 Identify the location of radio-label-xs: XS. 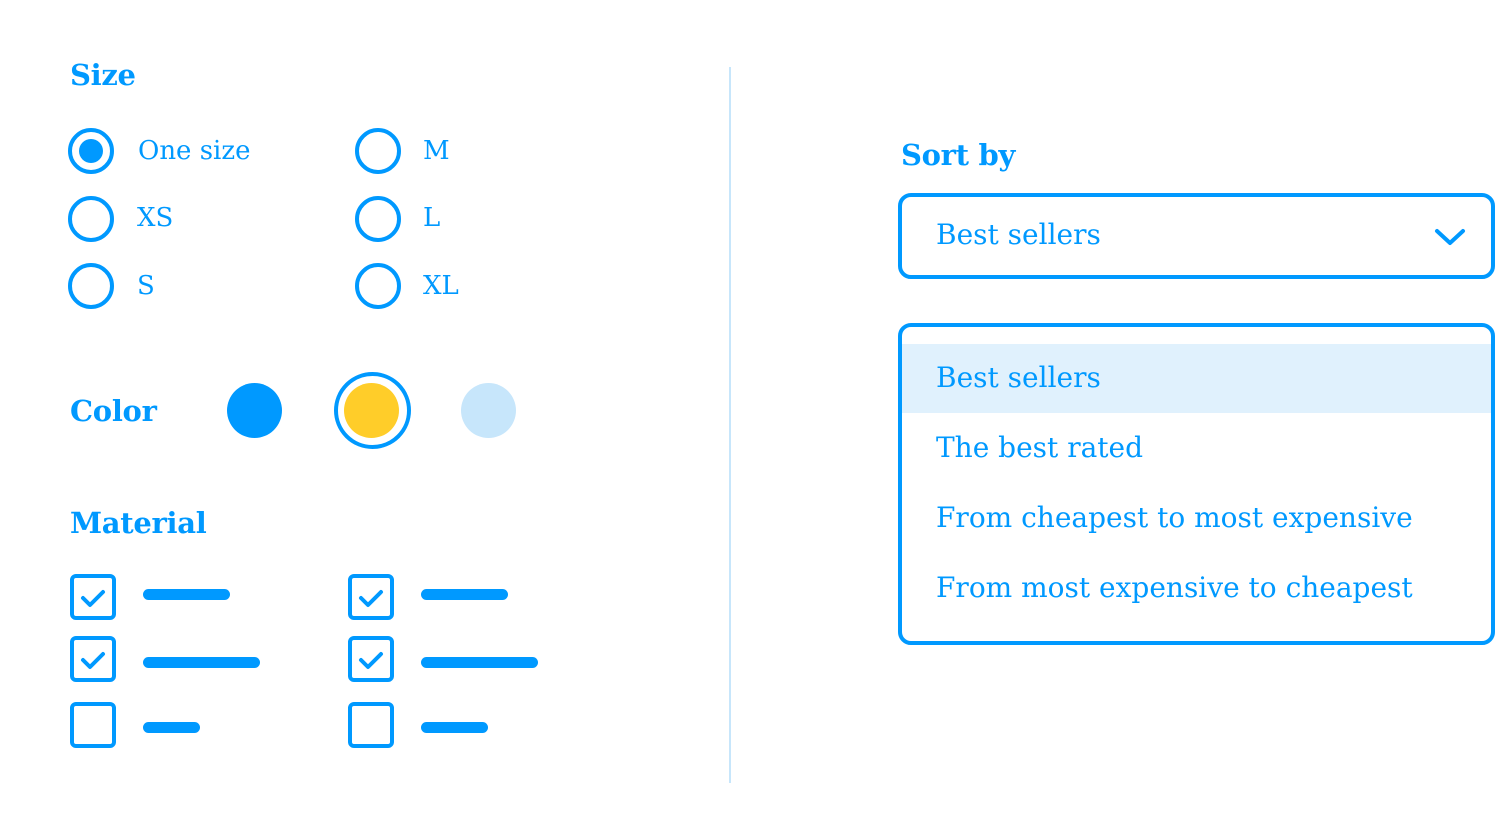
(155, 218).